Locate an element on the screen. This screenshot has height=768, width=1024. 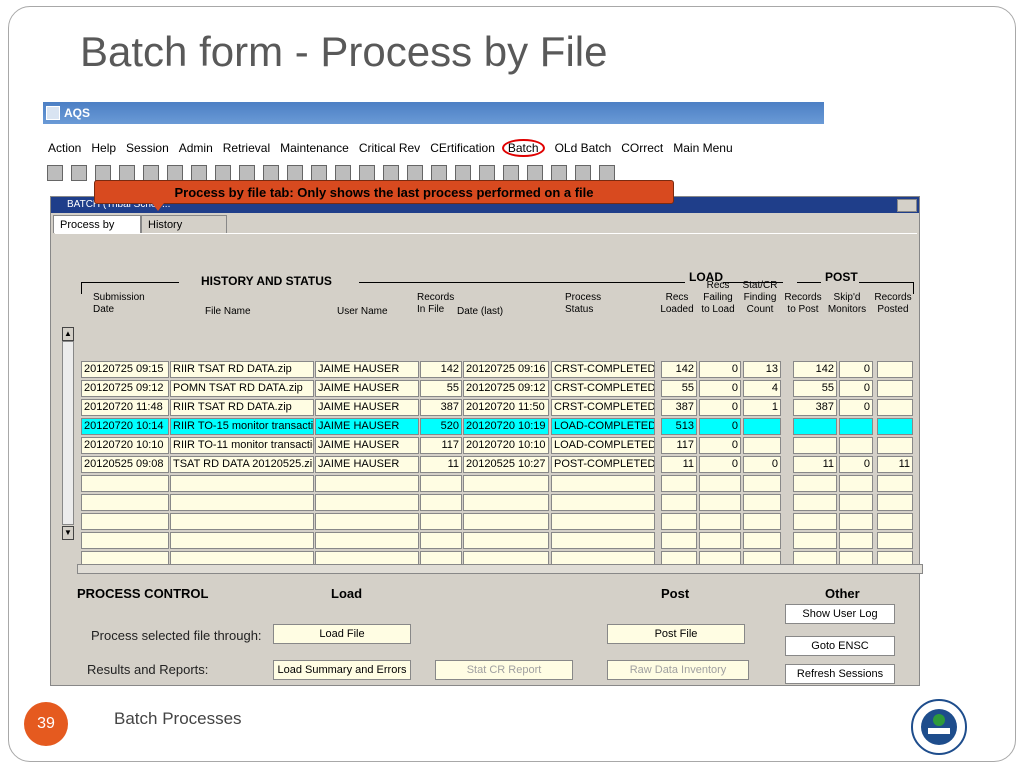
table-cell: 117 is located at coordinates (679, 445).